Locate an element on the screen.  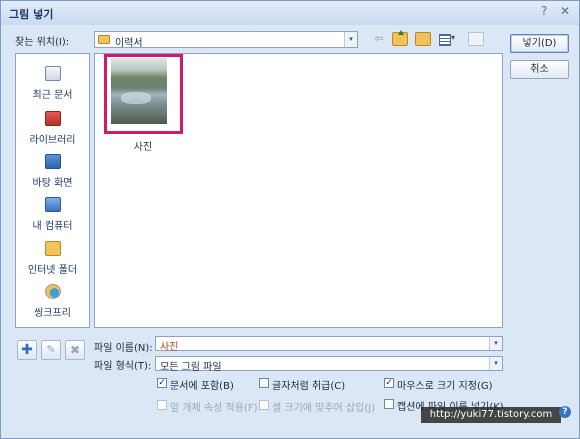
look-in-label: 찾는 위치(I): is located at coordinates (42, 42).